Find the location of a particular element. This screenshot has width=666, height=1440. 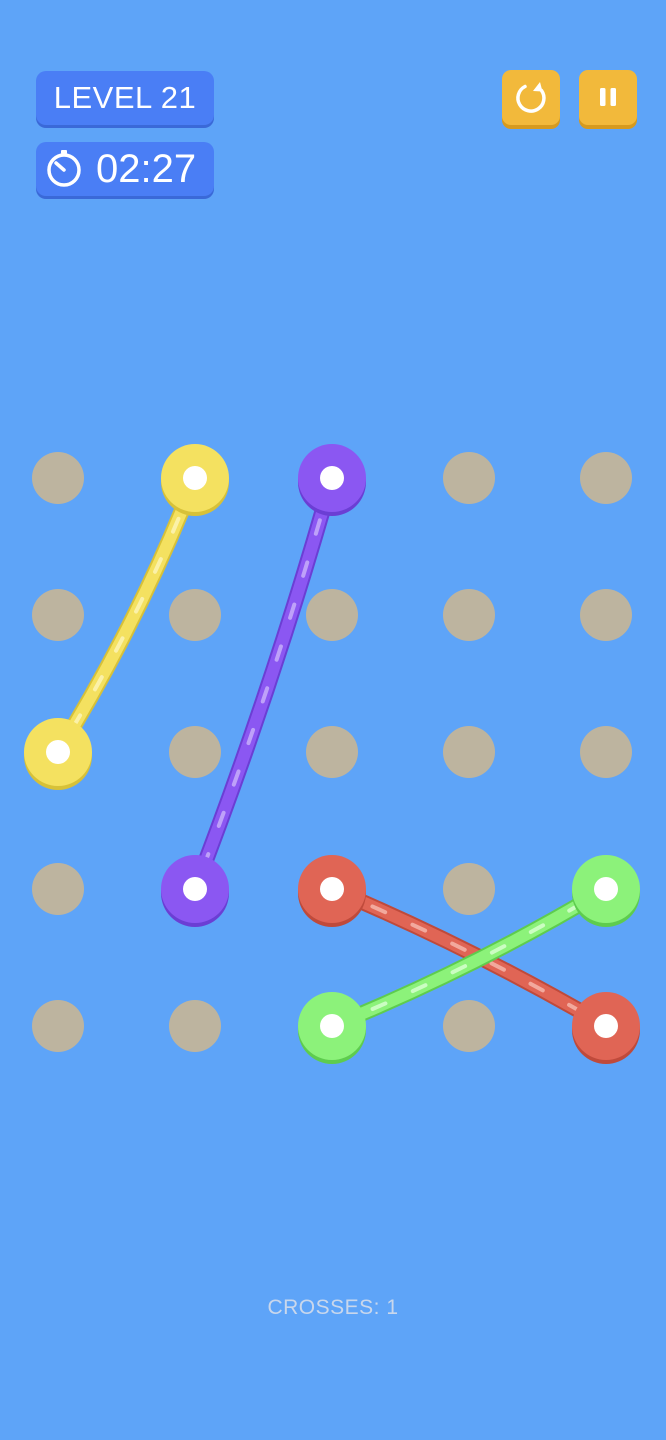

rope-purple is located at coordinates (263, 683).